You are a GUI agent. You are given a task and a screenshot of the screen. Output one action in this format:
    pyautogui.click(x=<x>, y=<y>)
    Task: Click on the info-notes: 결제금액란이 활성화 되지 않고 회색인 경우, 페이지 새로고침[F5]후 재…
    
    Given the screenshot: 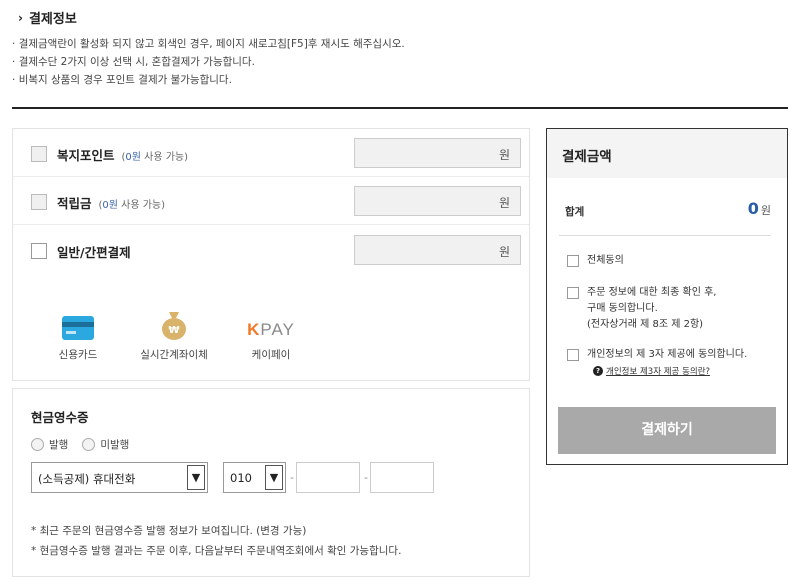 What is the action you would take?
    pyautogui.click(x=208, y=62)
    